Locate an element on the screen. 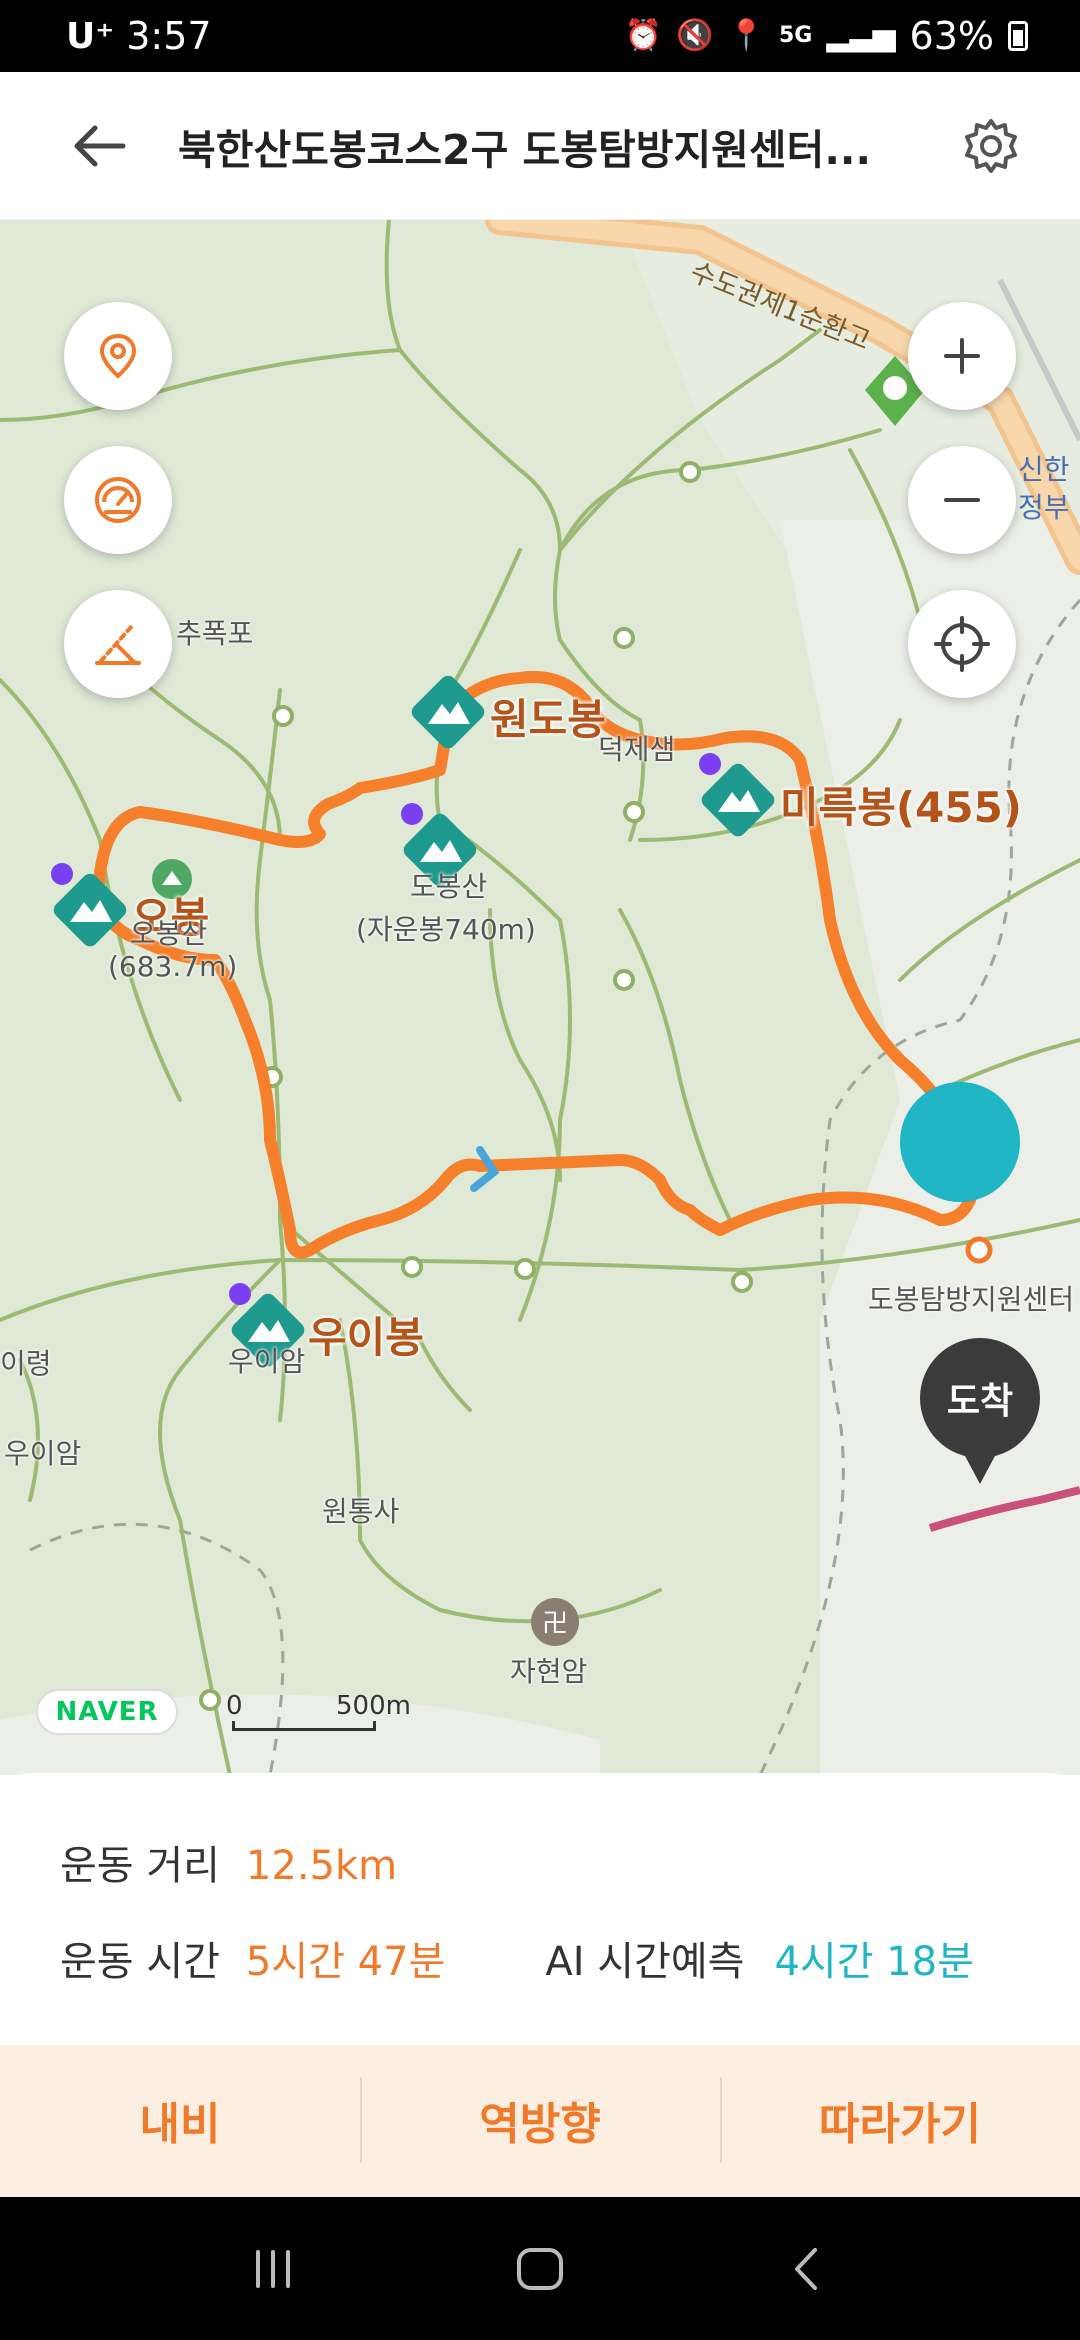 The height and width of the screenshot is (2340, 1080). crosshair-icon is located at coordinates (962, 644).